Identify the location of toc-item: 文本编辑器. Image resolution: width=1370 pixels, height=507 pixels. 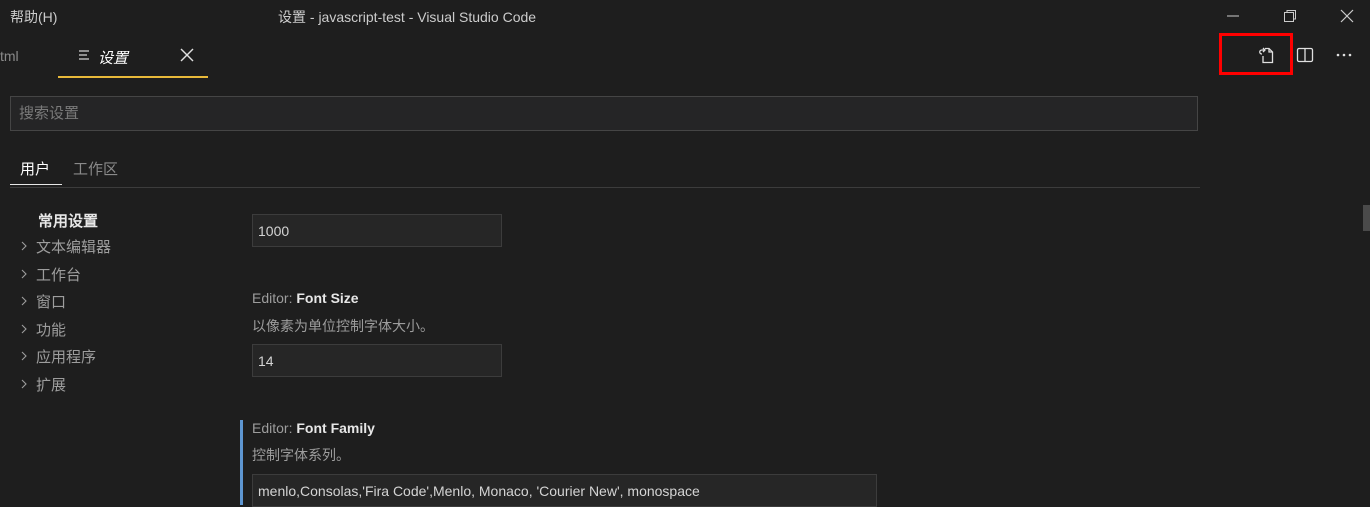
(64, 246).